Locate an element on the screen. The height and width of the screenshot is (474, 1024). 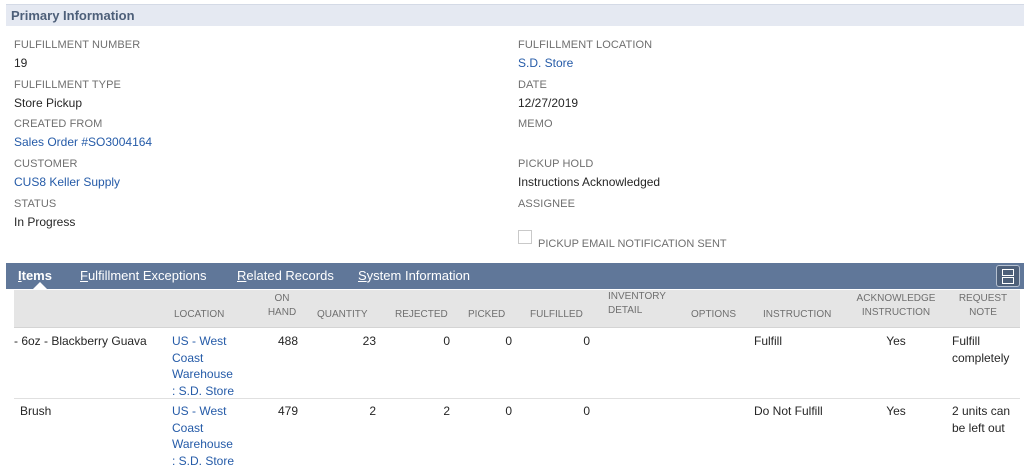
col-rejected-label: REJECTED is located at coordinates (421, 314).